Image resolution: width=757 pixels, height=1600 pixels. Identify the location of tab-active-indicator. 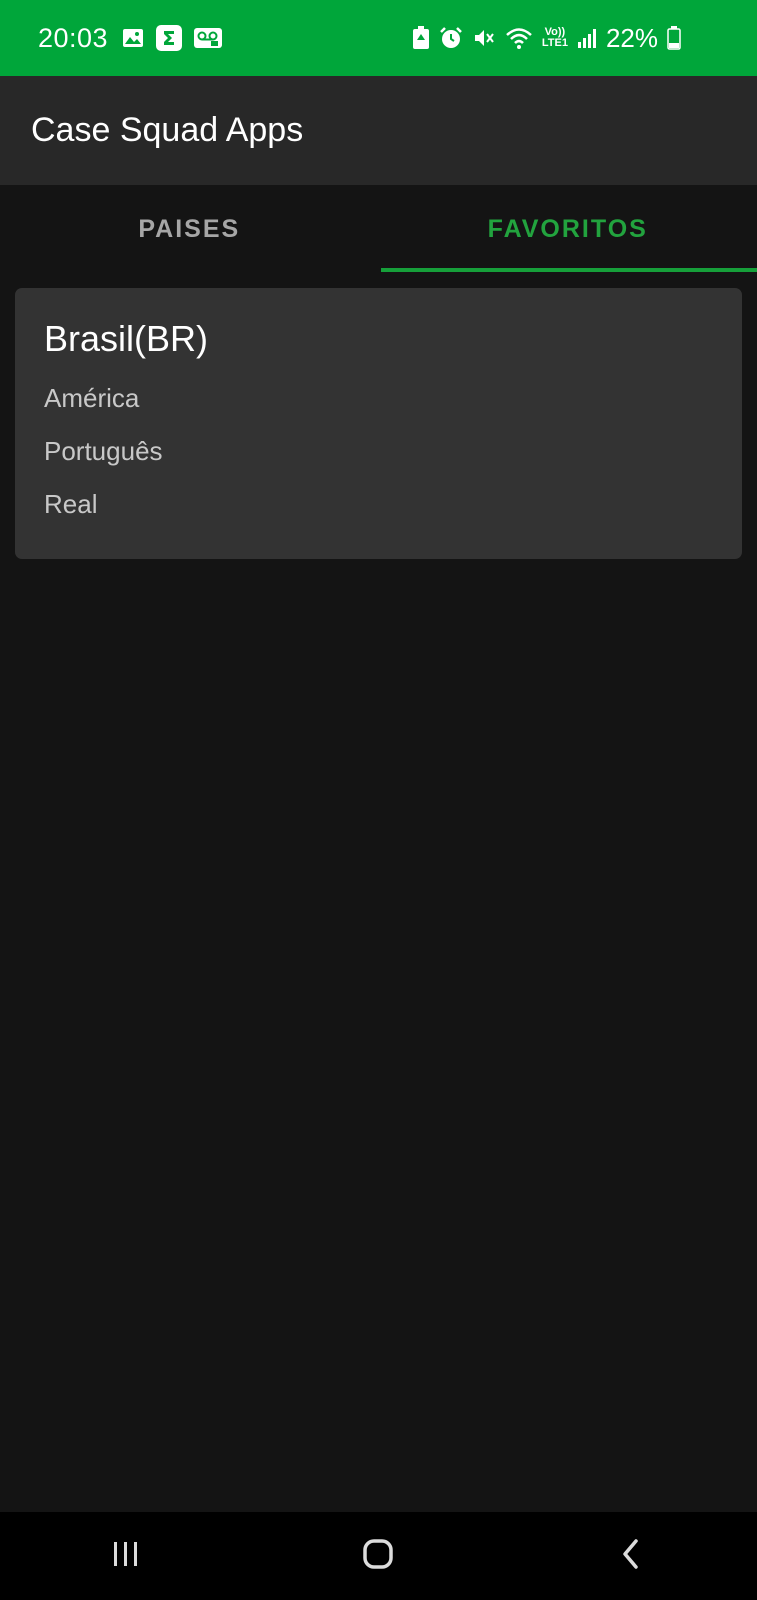
(568, 270).